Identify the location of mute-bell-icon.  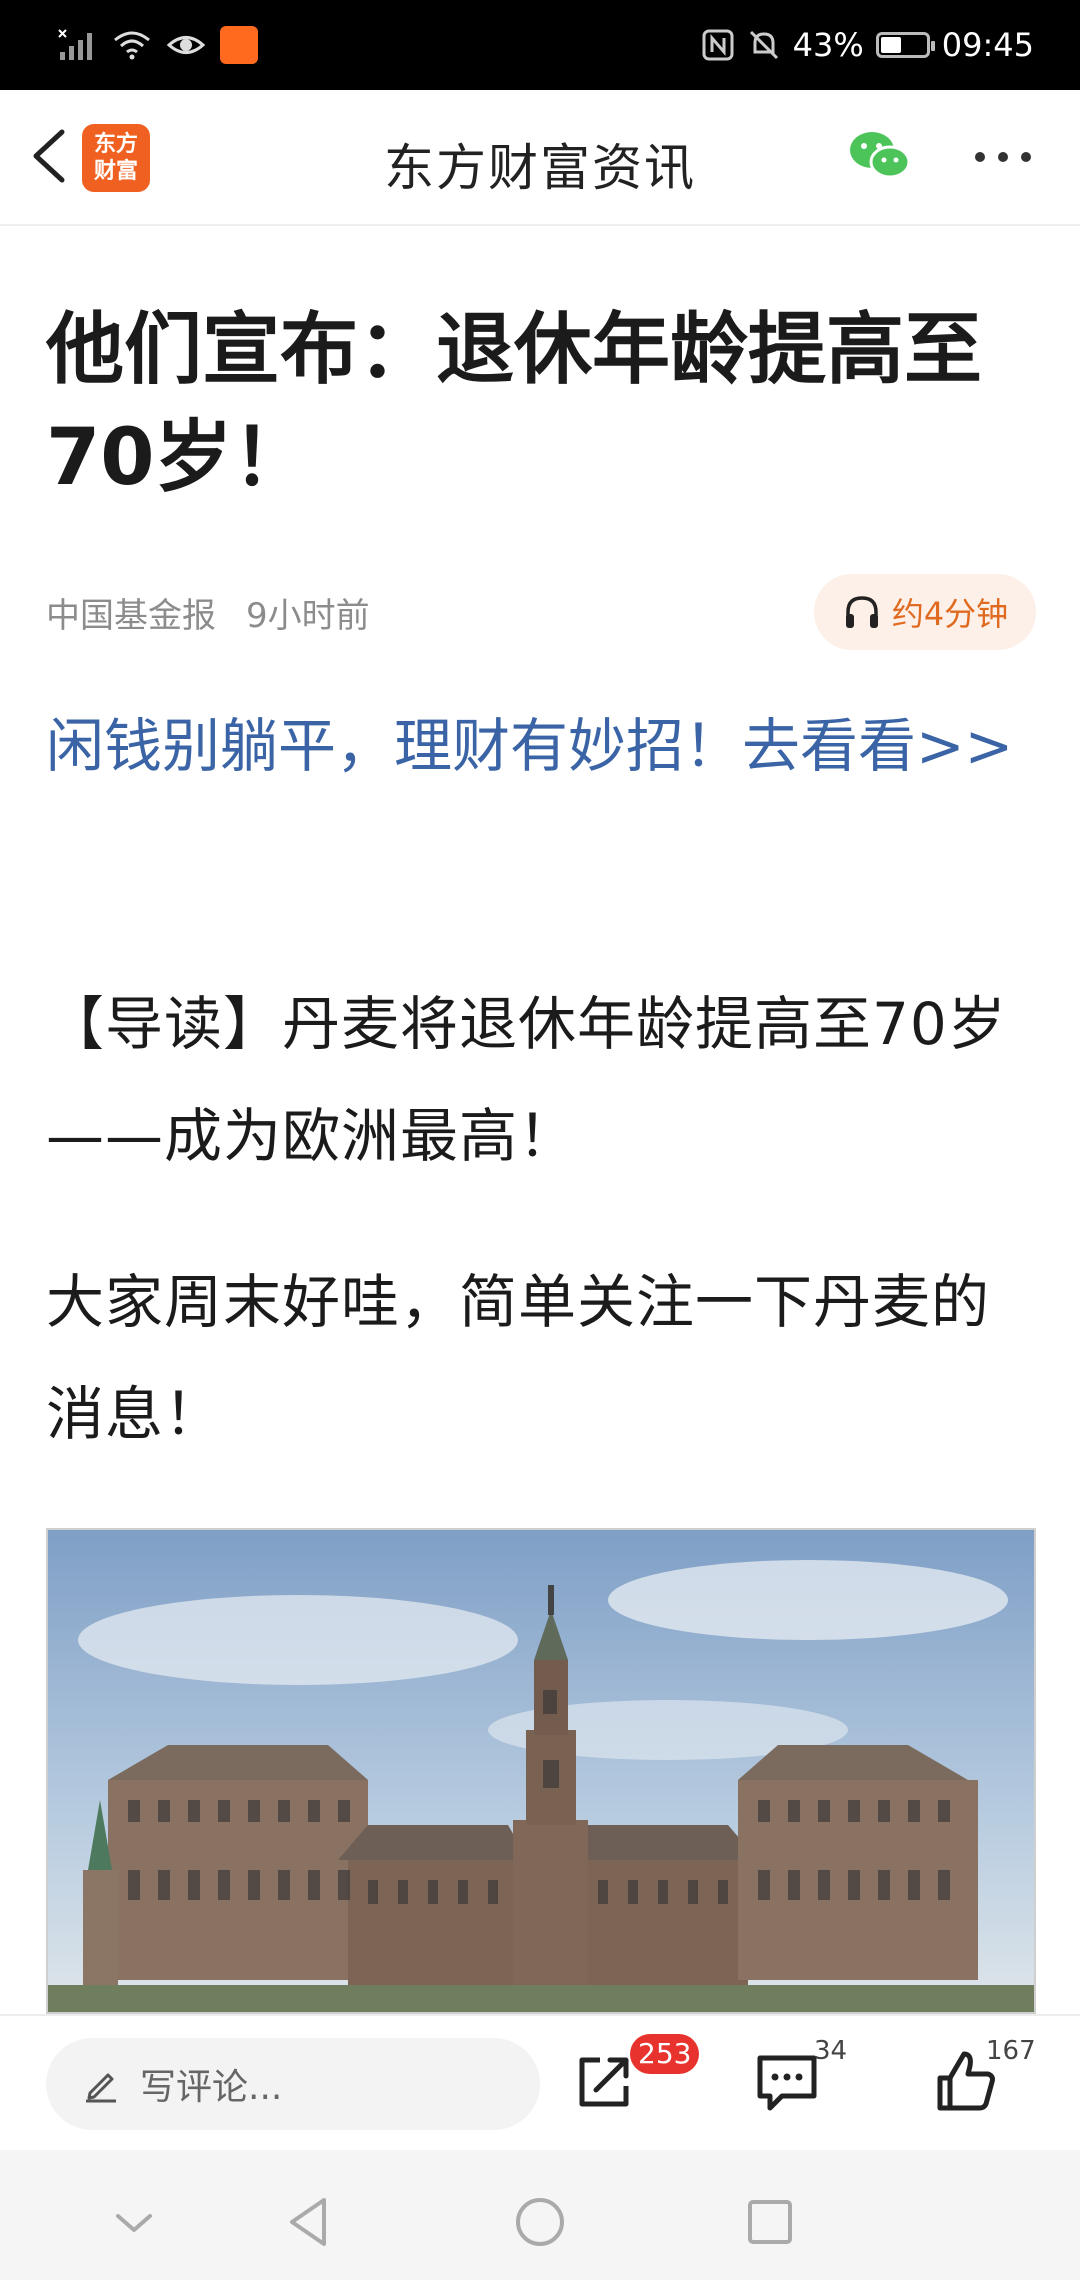
(763, 45).